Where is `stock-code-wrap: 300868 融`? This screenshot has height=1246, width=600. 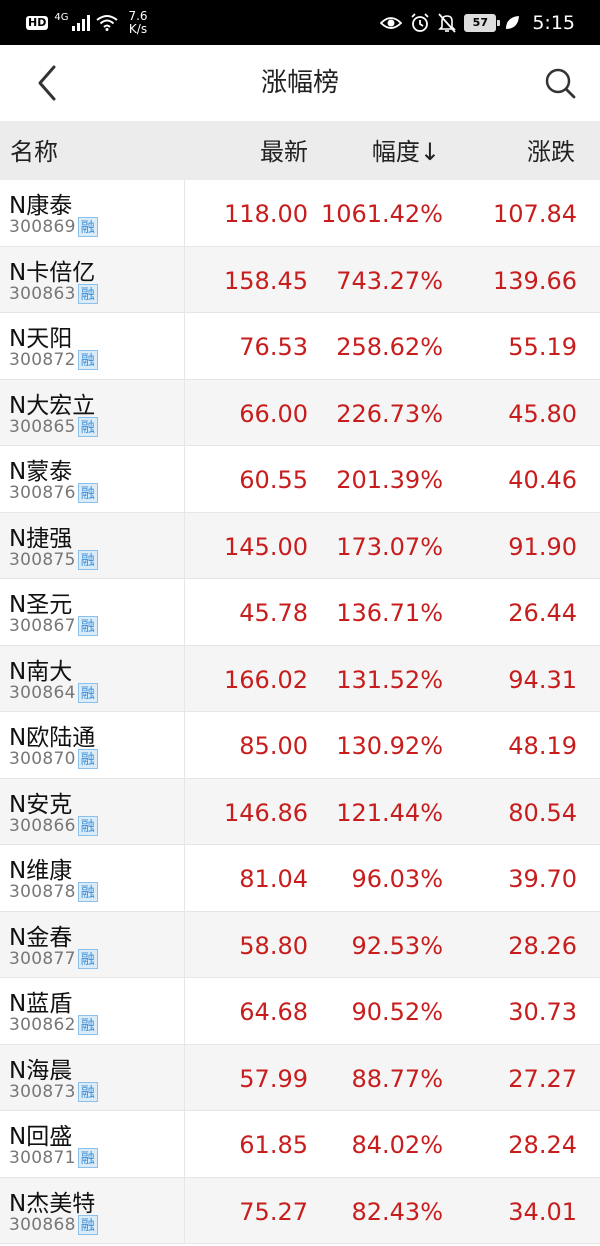
stock-code-wrap: 300868 融 is located at coordinates (53, 1224).